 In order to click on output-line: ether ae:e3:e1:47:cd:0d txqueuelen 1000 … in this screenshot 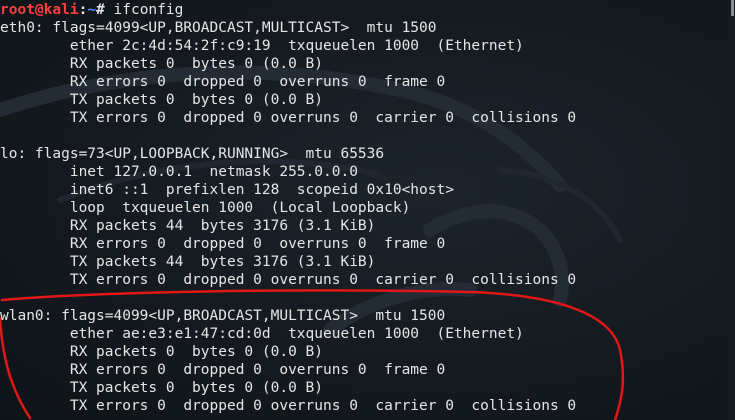, I will do `click(262, 334)`.